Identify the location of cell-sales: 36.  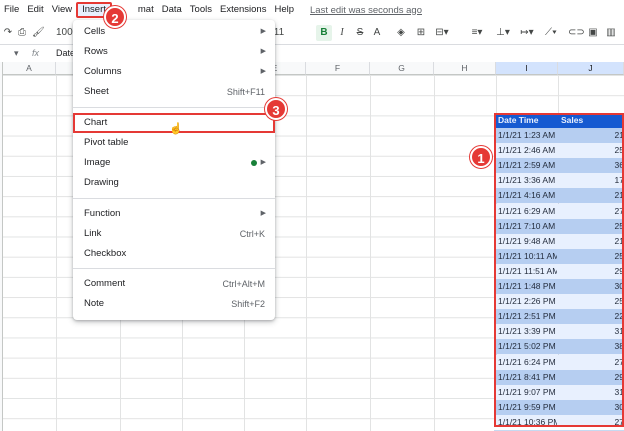
(590, 165).